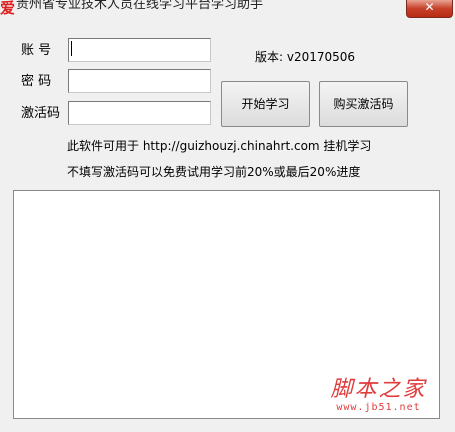  I want to click on activation-code-input, so click(139, 113).